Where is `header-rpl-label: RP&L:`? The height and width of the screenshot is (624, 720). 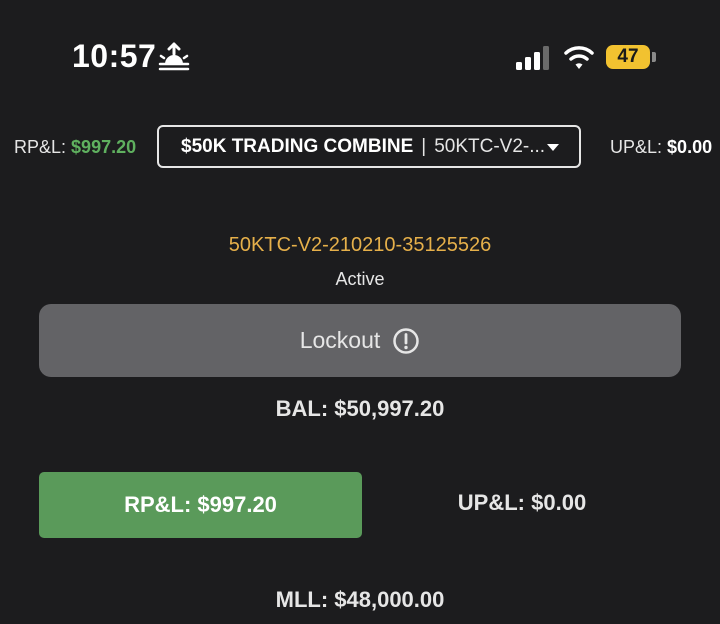 header-rpl-label: RP&L: is located at coordinates (40, 147).